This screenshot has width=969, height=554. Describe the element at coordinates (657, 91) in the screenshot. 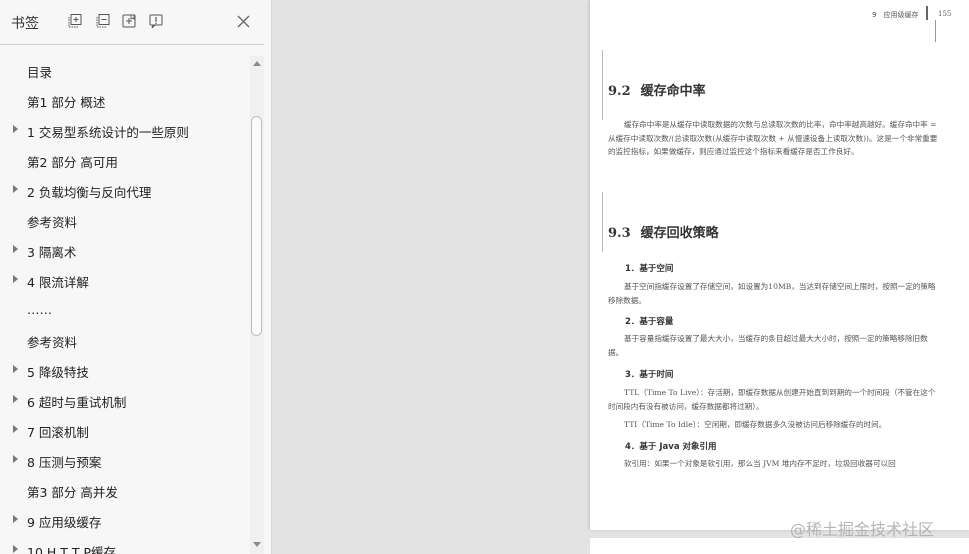

I see `section-heading: 9.2 缓存命中率` at that location.